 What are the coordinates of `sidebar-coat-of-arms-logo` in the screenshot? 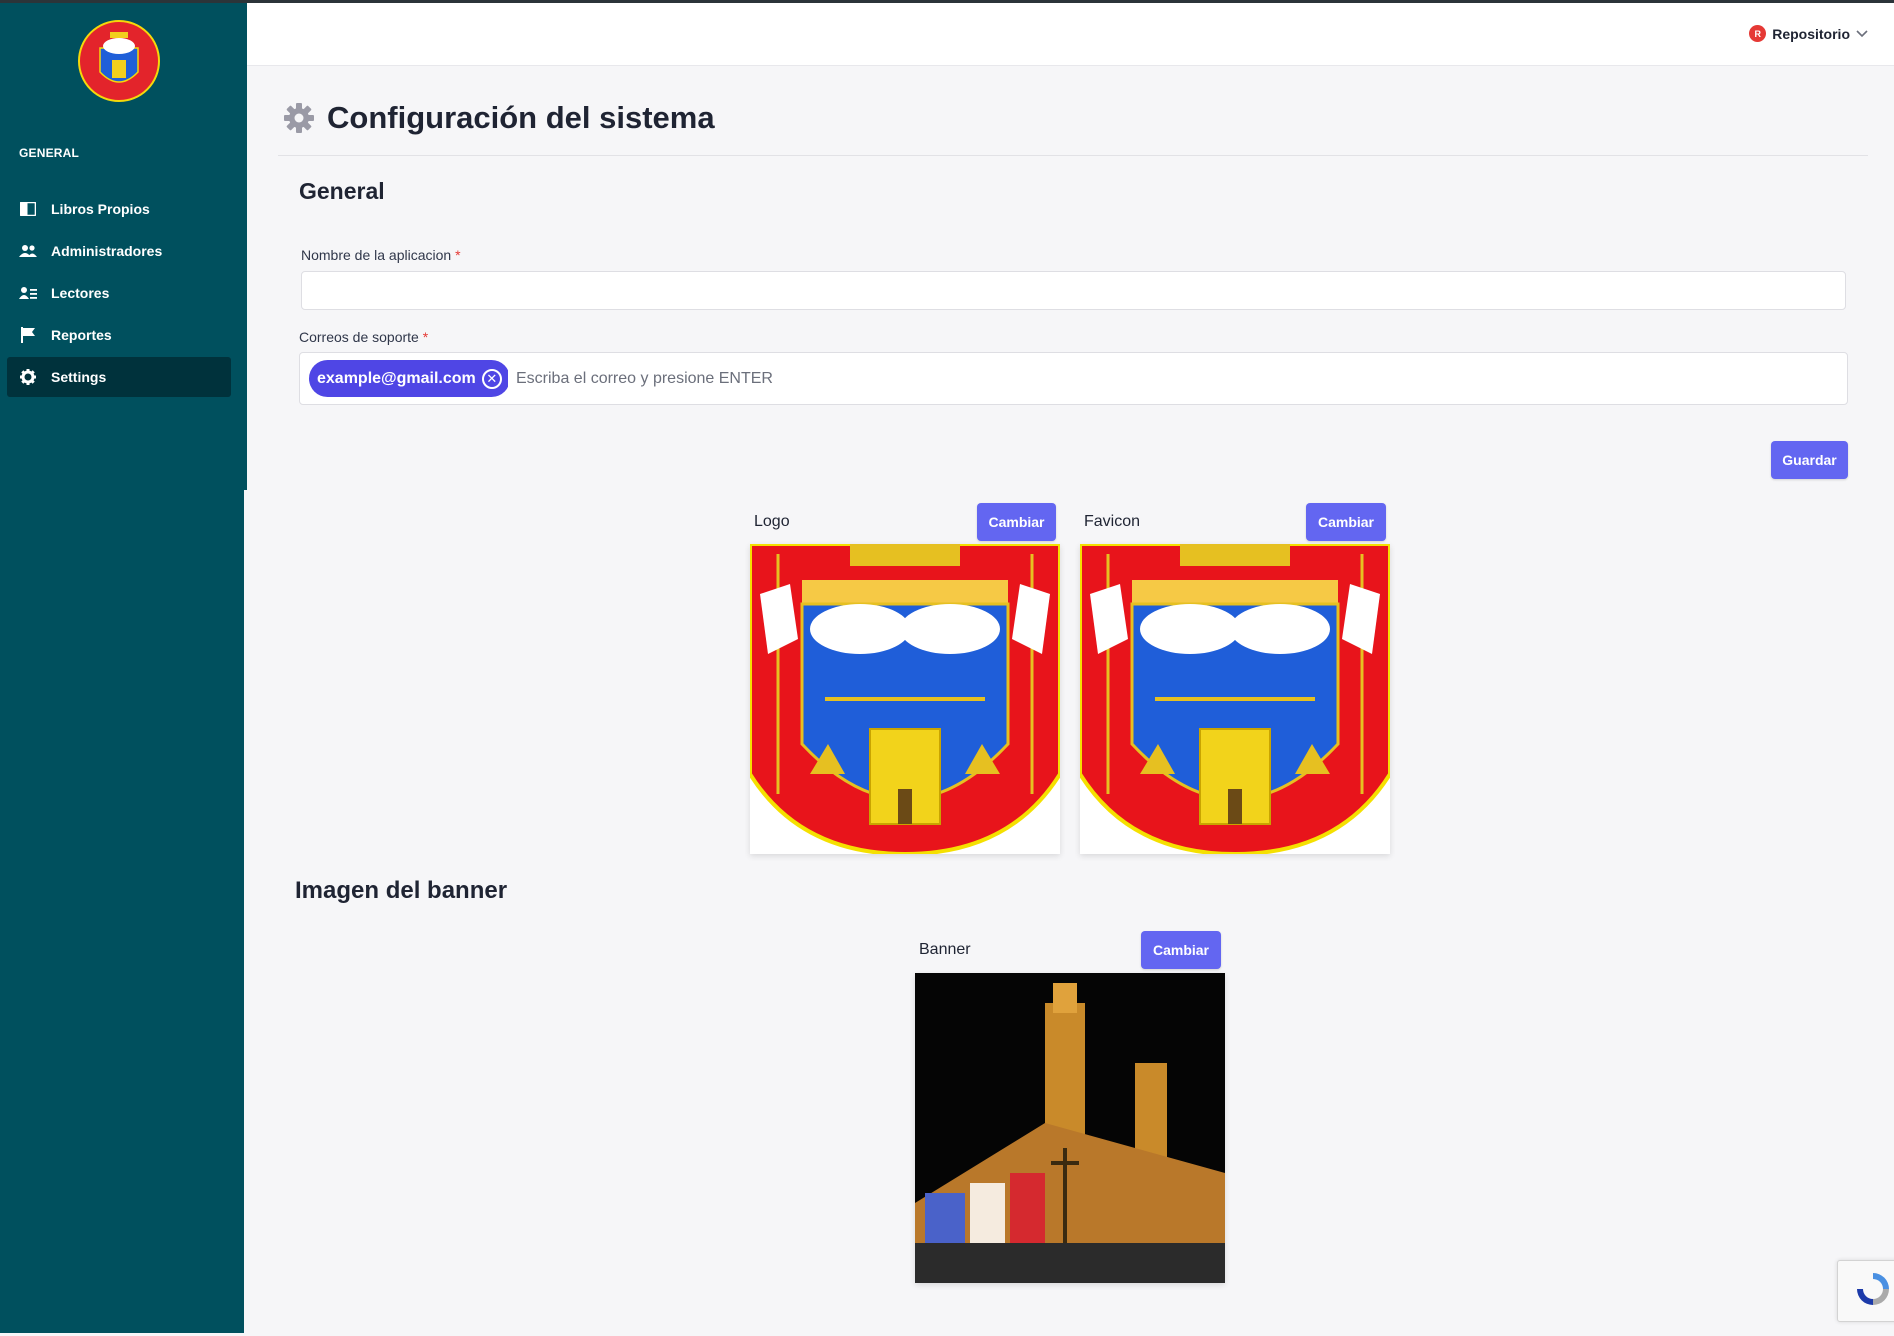 It's located at (119, 61).